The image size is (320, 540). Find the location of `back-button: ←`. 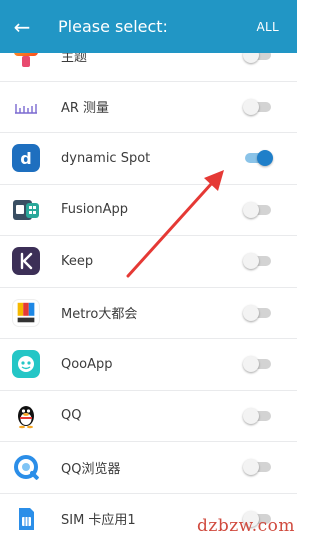

back-button: ← is located at coordinates (22, 26).